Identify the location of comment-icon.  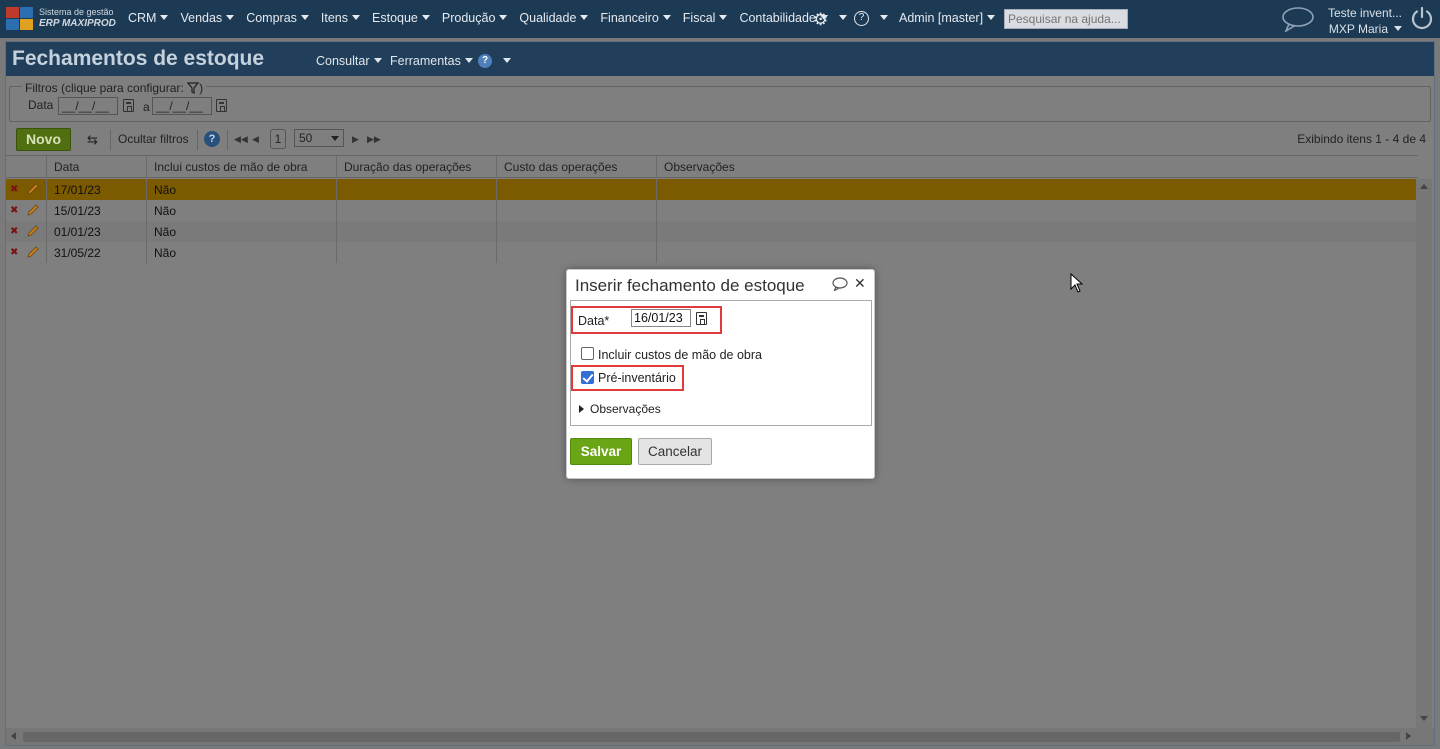
(840, 284).